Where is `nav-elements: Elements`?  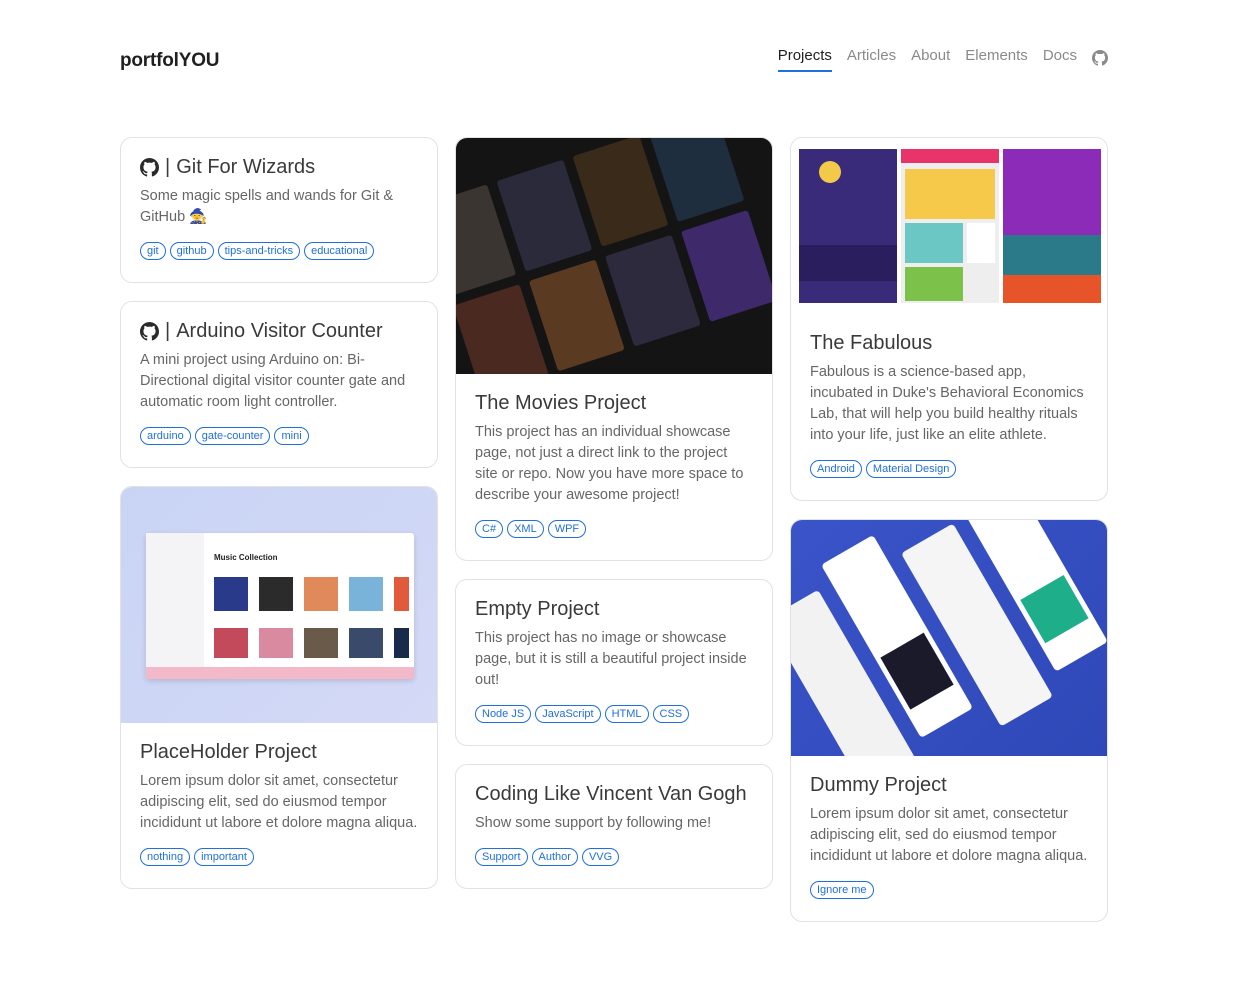 nav-elements: Elements is located at coordinates (996, 59).